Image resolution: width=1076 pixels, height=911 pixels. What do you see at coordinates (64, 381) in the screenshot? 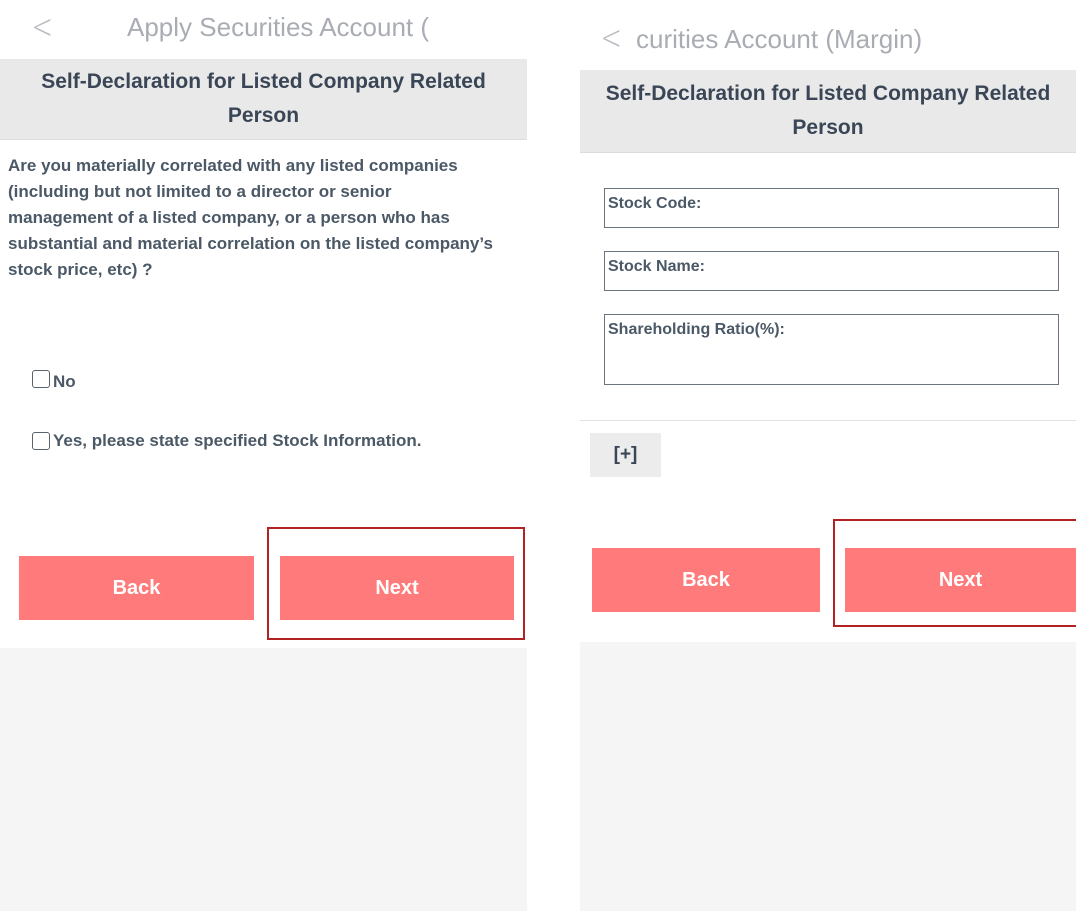
I see `option-no-label: No` at bounding box center [64, 381].